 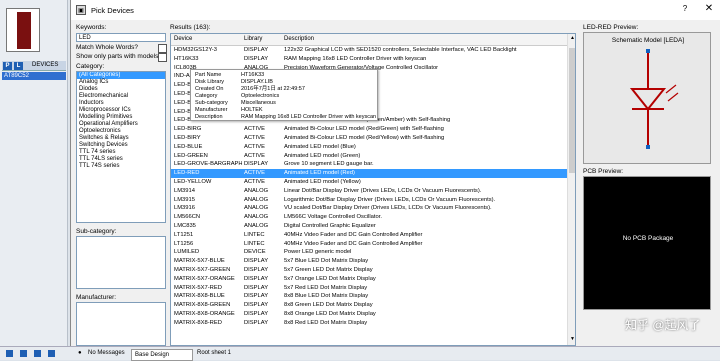 What do you see at coordinates (256, 199) in the screenshot?
I see `library-cell: ANALOG` at bounding box center [256, 199].